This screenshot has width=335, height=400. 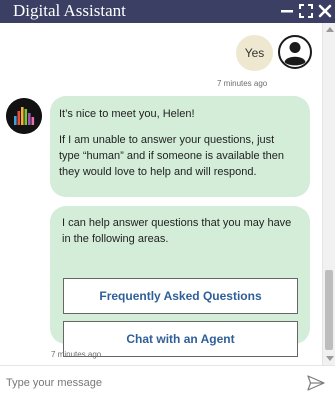 I want to click on user-avatar-icon, so click(x=295, y=52).